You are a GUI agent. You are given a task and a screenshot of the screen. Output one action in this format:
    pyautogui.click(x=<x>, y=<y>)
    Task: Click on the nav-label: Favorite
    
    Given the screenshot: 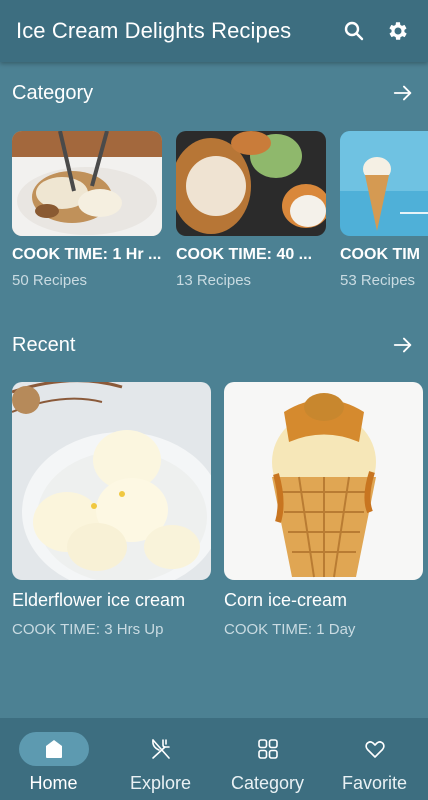 What is the action you would take?
    pyautogui.click(x=374, y=783)
    